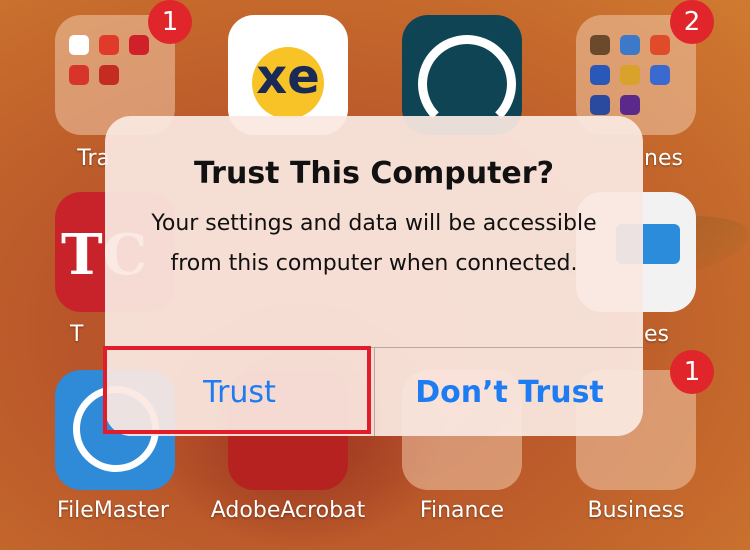 This screenshot has width=750, height=550. I want to click on emirates-mini-icon, so click(109, 75).